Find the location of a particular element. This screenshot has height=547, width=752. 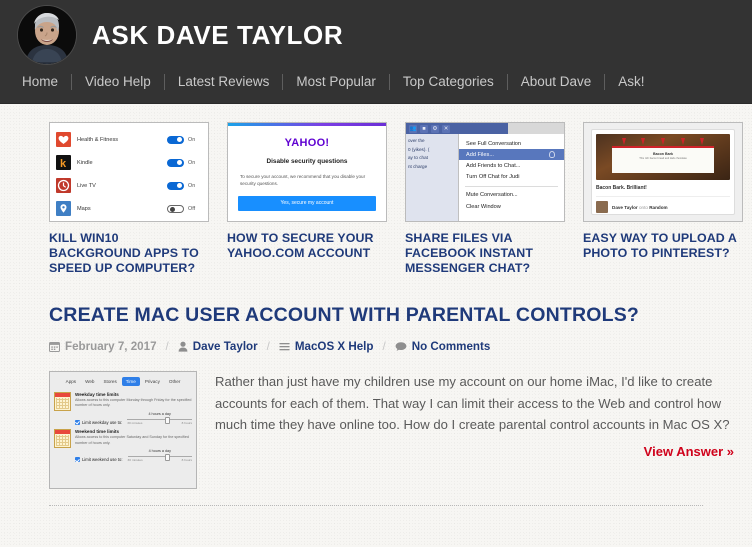

pin-caption: Bacon Bark. Brilliant! is located at coordinates (621, 188).